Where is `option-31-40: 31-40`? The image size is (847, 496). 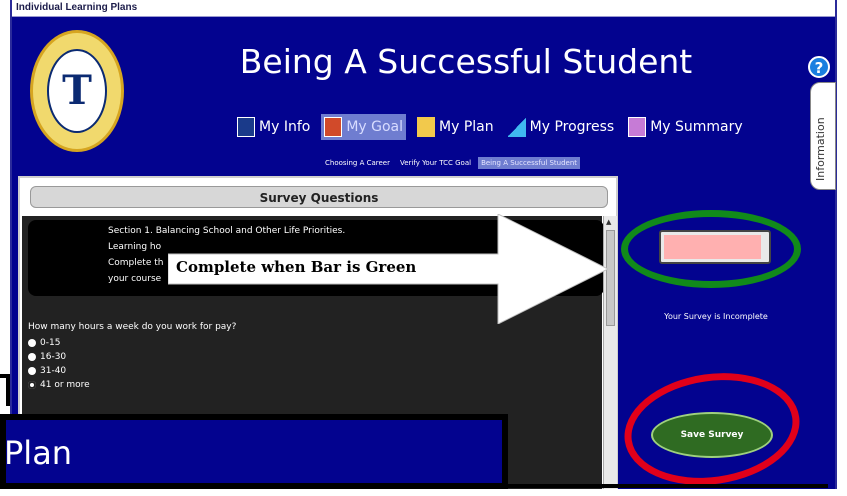 option-31-40: 31-40 is located at coordinates (47, 371).